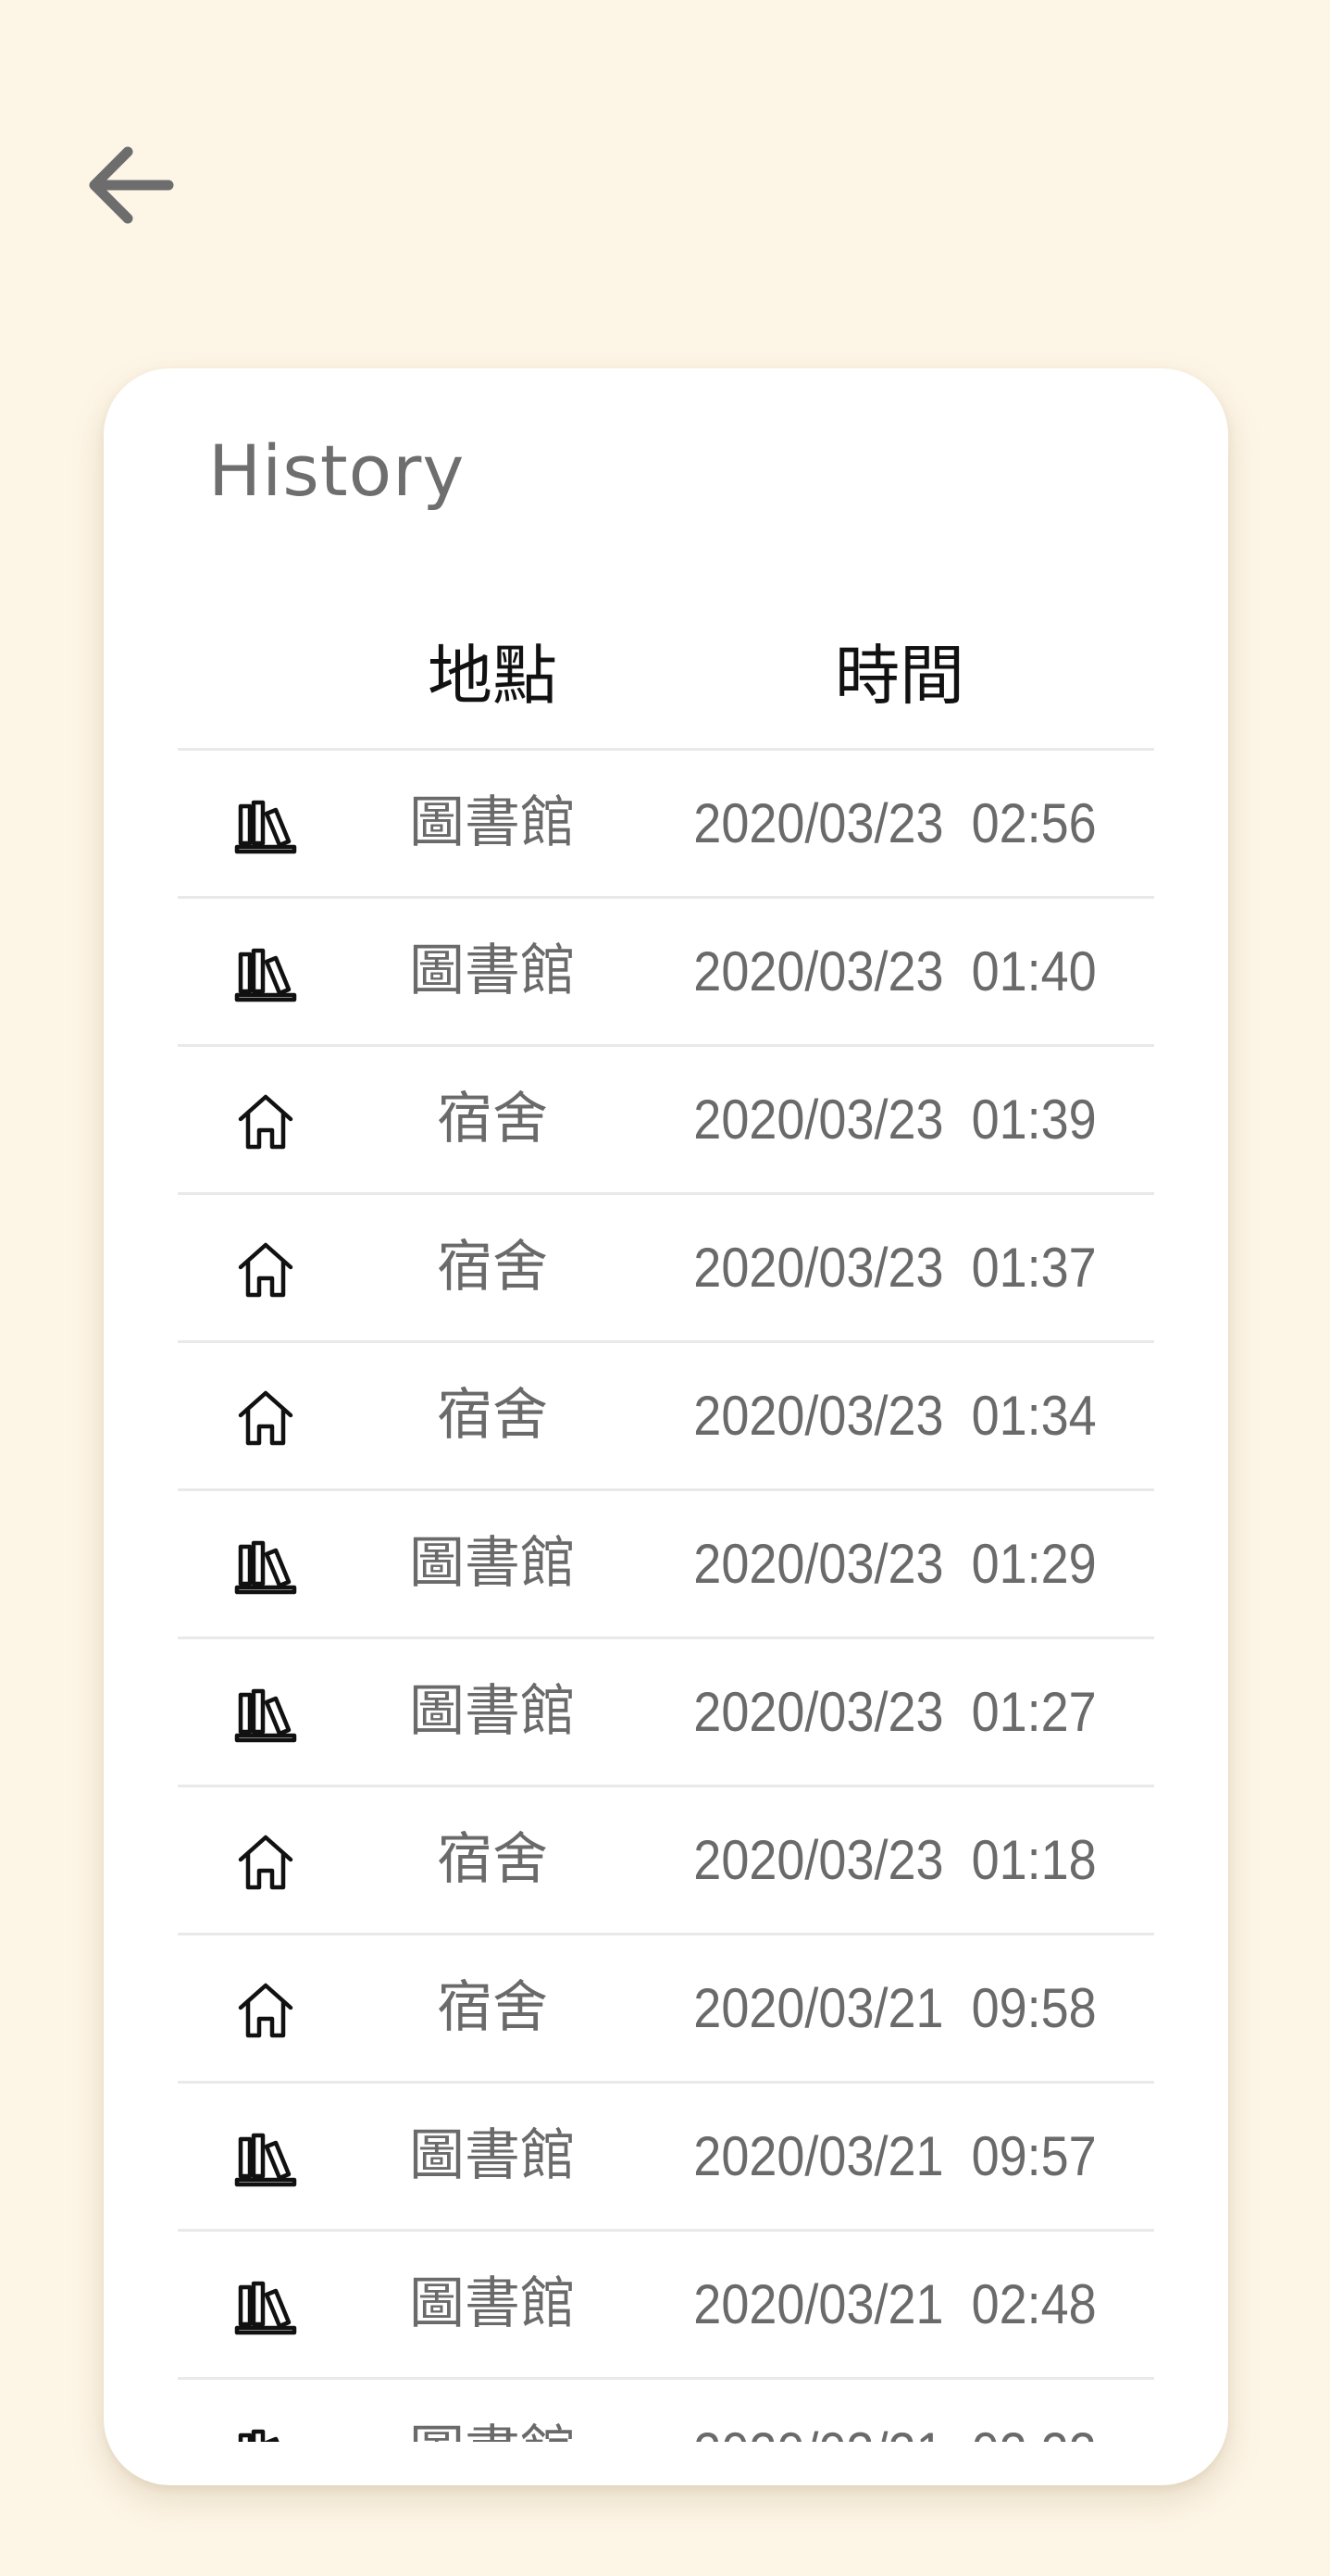  I want to click on arrow-left-icon, so click(131, 185).